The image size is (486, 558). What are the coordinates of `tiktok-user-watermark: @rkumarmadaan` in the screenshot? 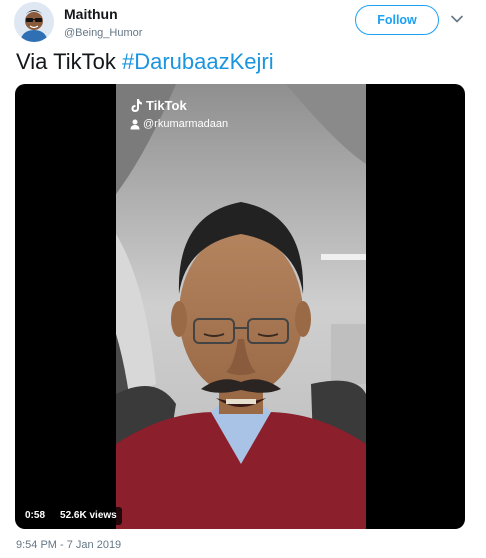 It's located at (179, 124).